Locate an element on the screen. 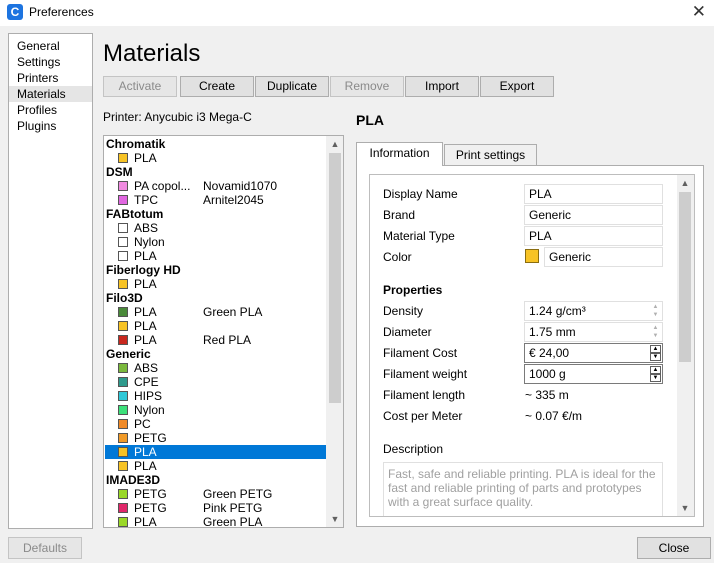 This screenshot has width=714, height=563. export-button: Export is located at coordinates (517, 86).